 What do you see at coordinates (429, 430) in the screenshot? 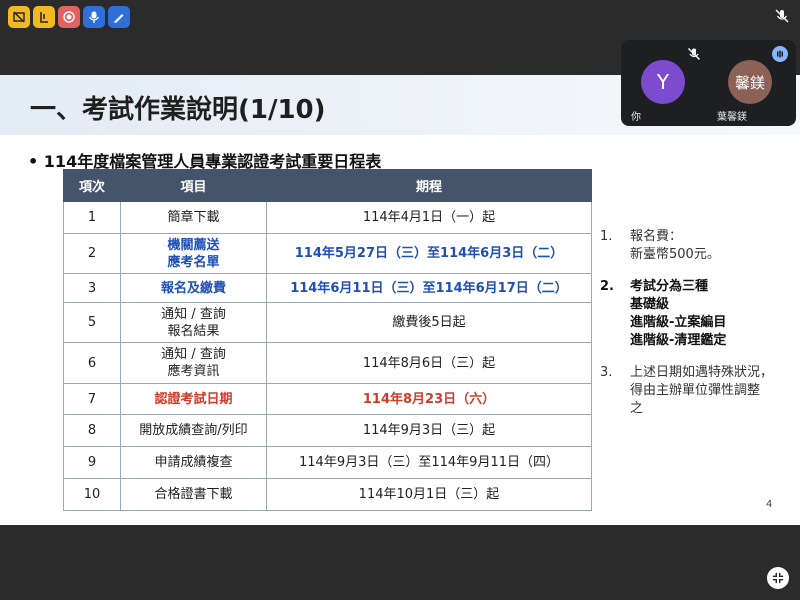
I see `cell-period: 114年9月3日（三）起` at bounding box center [429, 430].